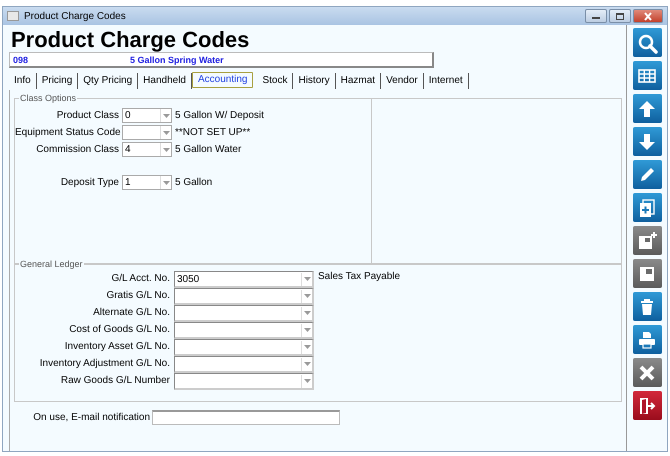 This screenshot has height=456, width=670. What do you see at coordinates (647, 75) in the screenshot?
I see `grid-button` at bounding box center [647, 75].